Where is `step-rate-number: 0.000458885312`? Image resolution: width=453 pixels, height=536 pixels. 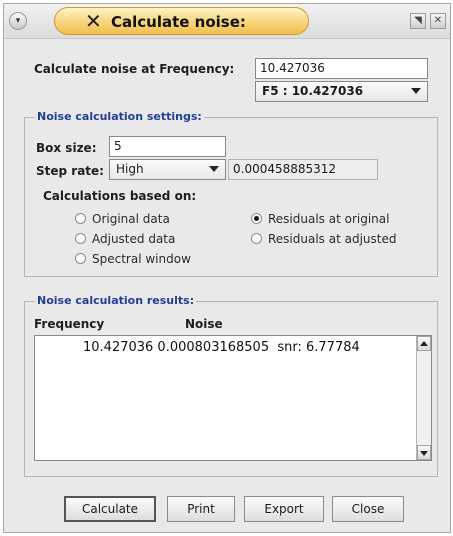 step-rate-number: 0.000458885312 is located at coordinates (303, 169).